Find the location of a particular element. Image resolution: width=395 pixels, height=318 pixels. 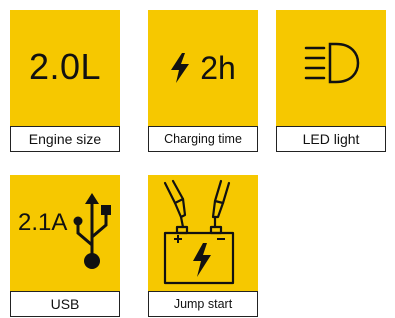

feature-tile-charging-time: 2h Charging time is located at coordinates (203, 81).